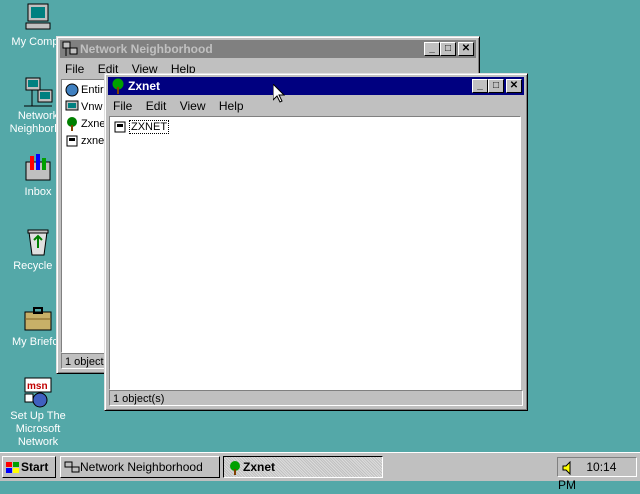 The height and width of the screenshot is (494, 640). What do you see at coordinates (279, 92) in the screenshot?
I see `mouse-cursor` at bounding box center [279, 92].